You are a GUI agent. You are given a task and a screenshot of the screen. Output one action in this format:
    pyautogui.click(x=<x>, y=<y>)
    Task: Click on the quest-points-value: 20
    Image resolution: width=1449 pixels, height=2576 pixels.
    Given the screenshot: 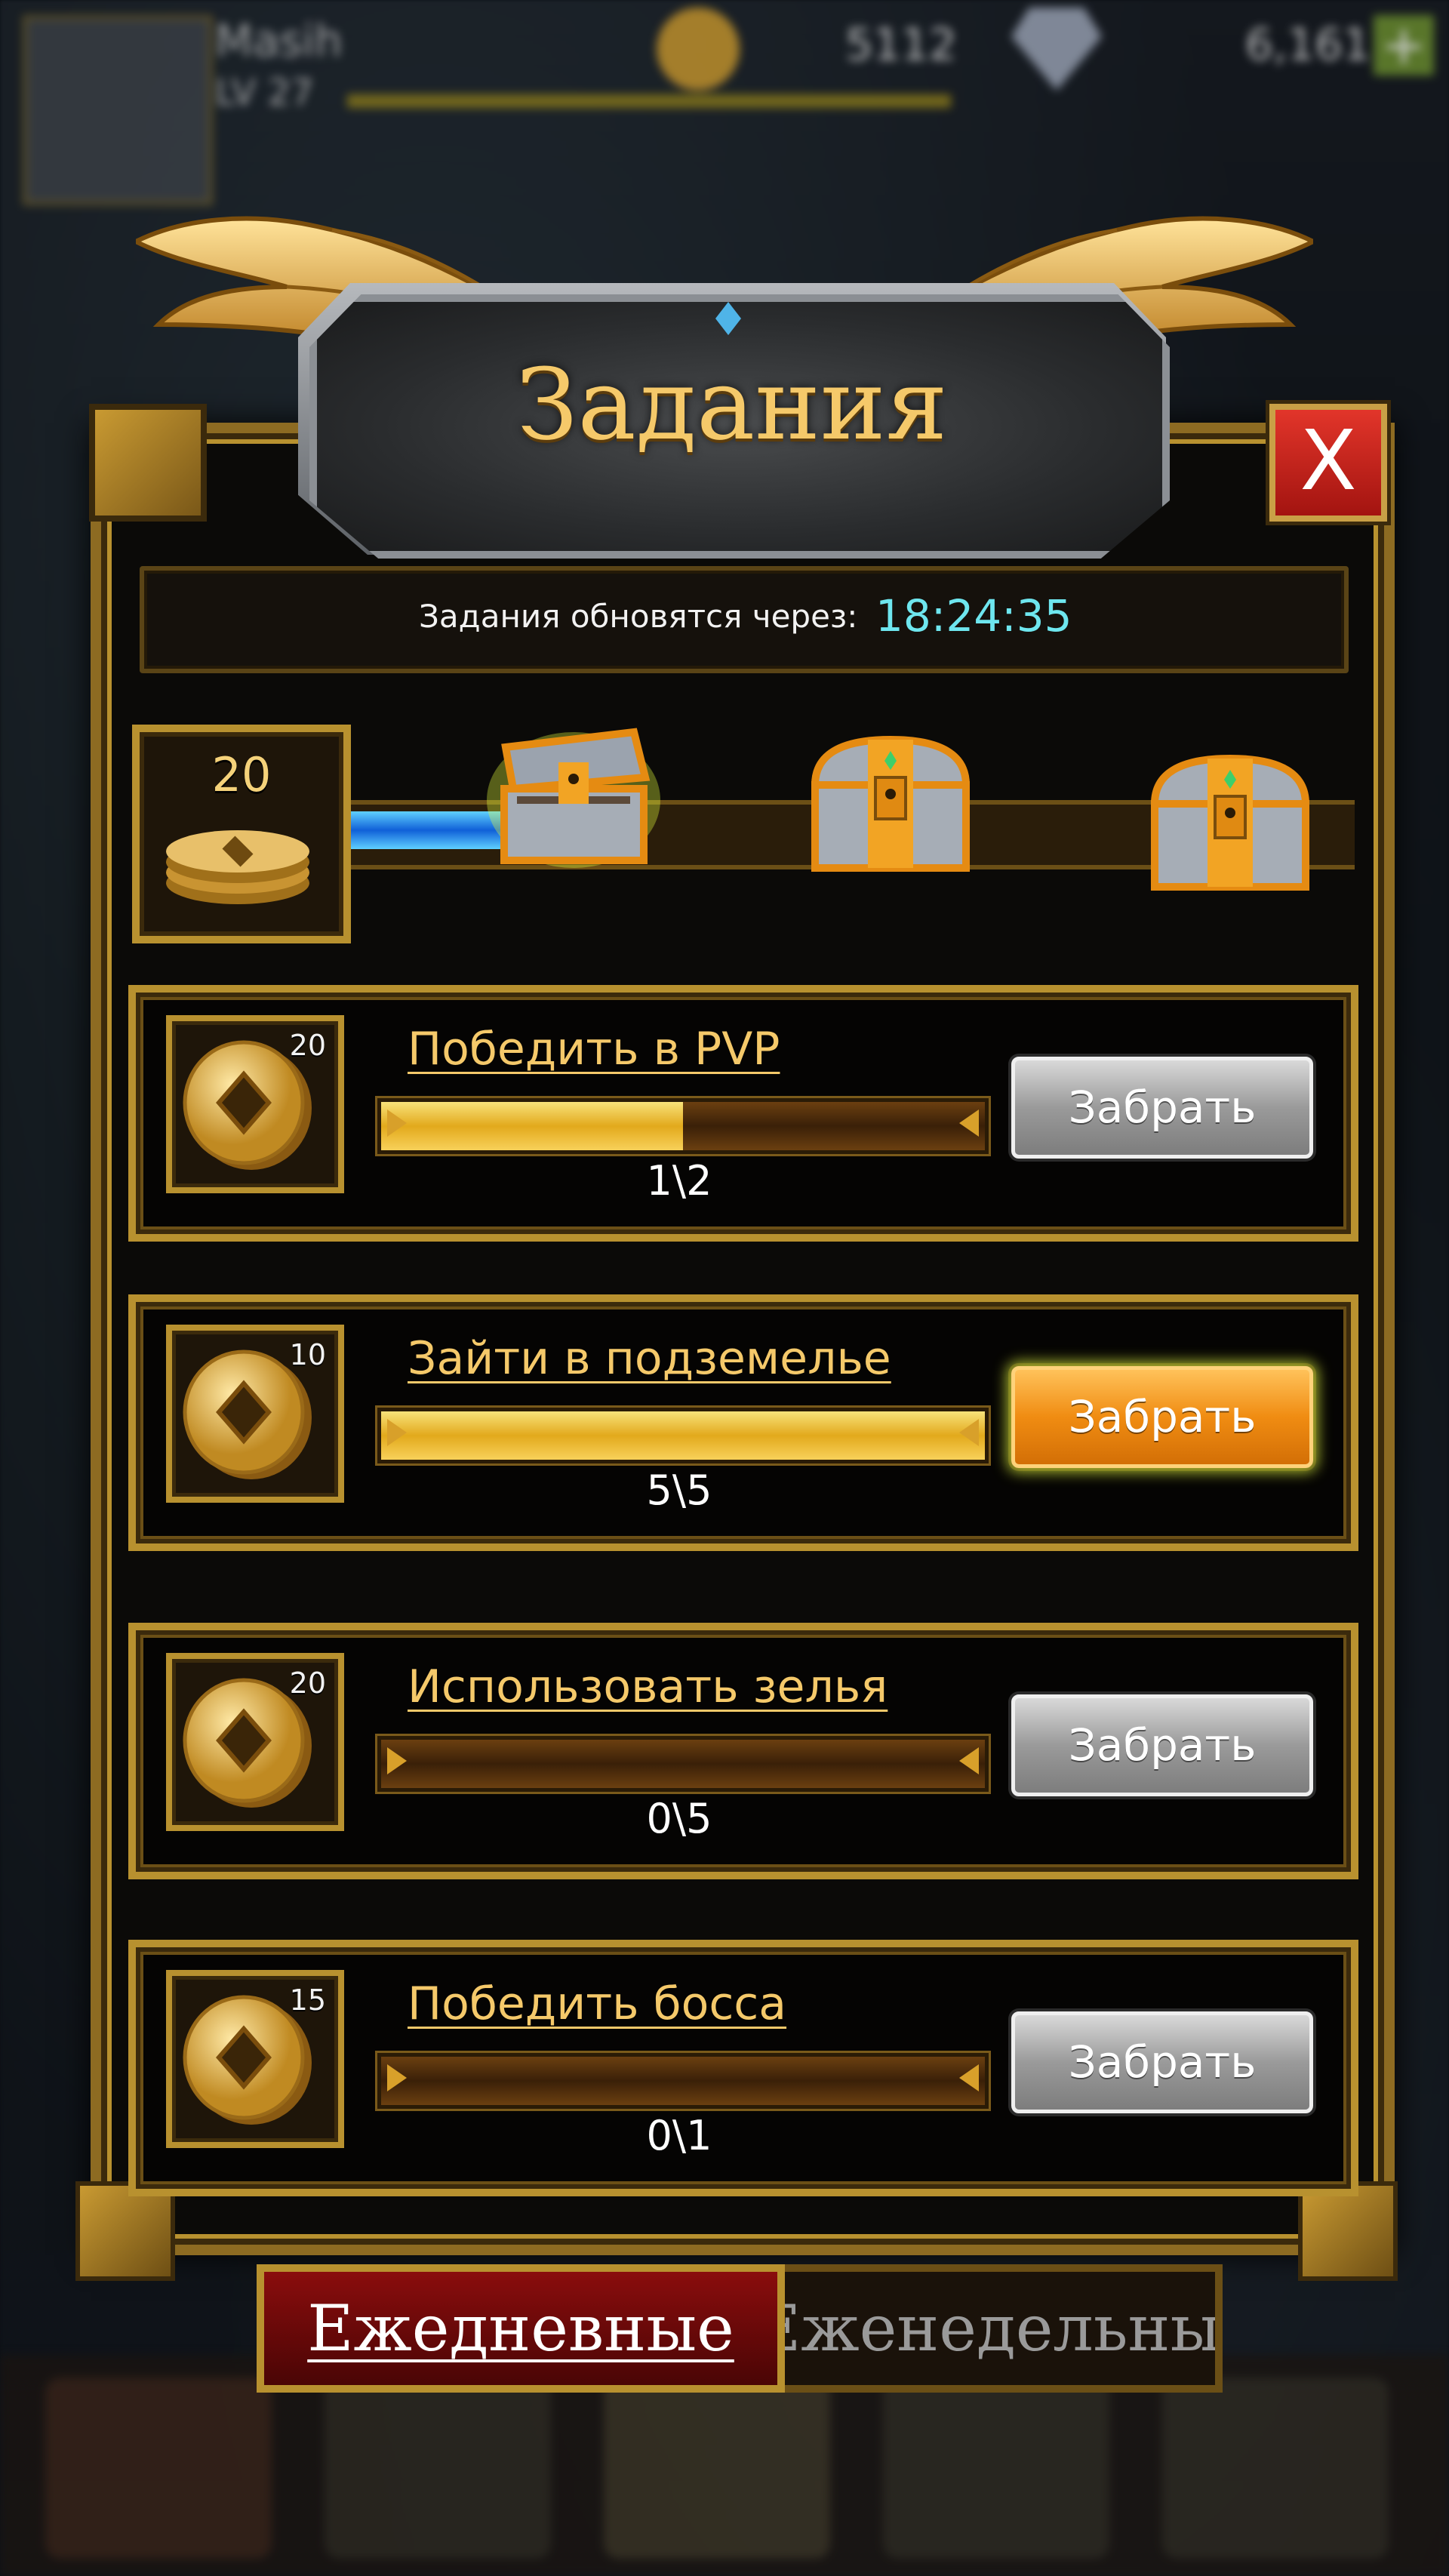 What is the action you would take?
    pyautogui.click(x=241, y=774)
    